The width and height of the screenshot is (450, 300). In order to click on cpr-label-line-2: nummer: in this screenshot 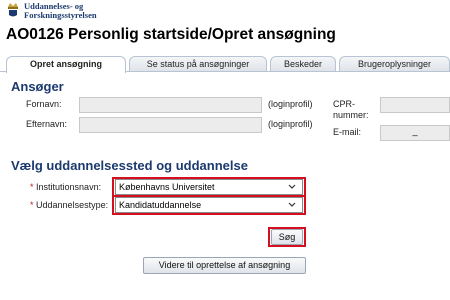, I will do `click(351, 115)`.